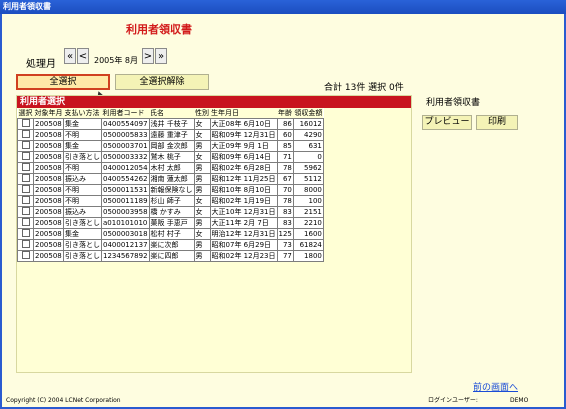 This screenshot has width=566, height=409. Describe the element at coordinates (148, 56) in the screenshot. I see `next-month-button: >` at that location.